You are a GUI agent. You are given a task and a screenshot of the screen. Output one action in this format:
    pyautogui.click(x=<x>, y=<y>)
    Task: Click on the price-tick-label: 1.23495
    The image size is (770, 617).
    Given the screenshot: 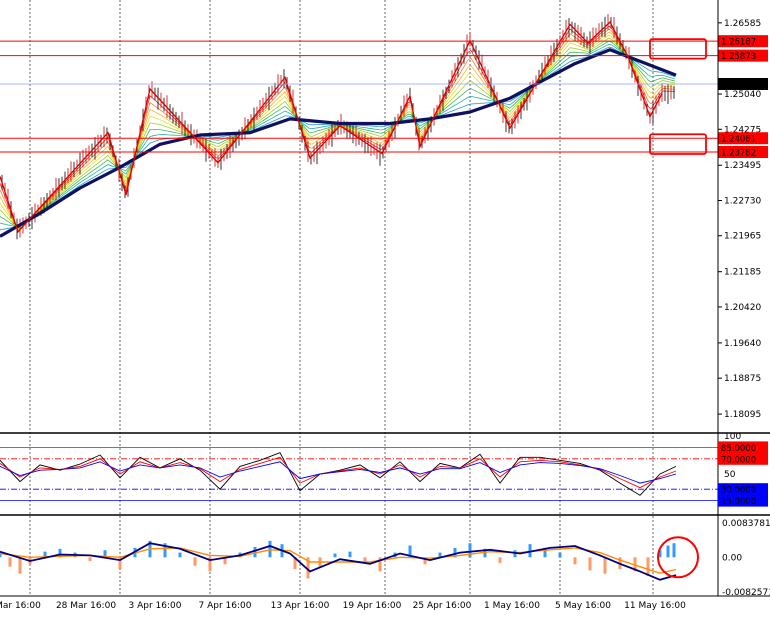 What is the action you would take?
    pyautogui.click(x=742, y=166)
    